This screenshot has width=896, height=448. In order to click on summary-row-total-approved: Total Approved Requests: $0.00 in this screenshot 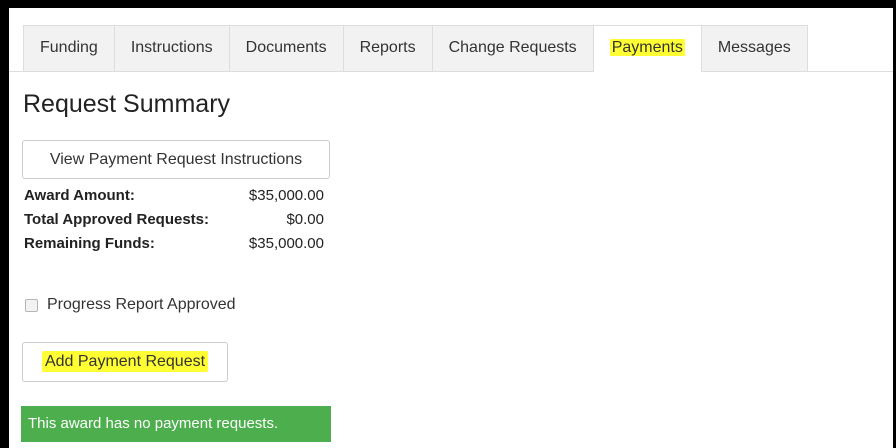, I will do `click(174, 220)`.